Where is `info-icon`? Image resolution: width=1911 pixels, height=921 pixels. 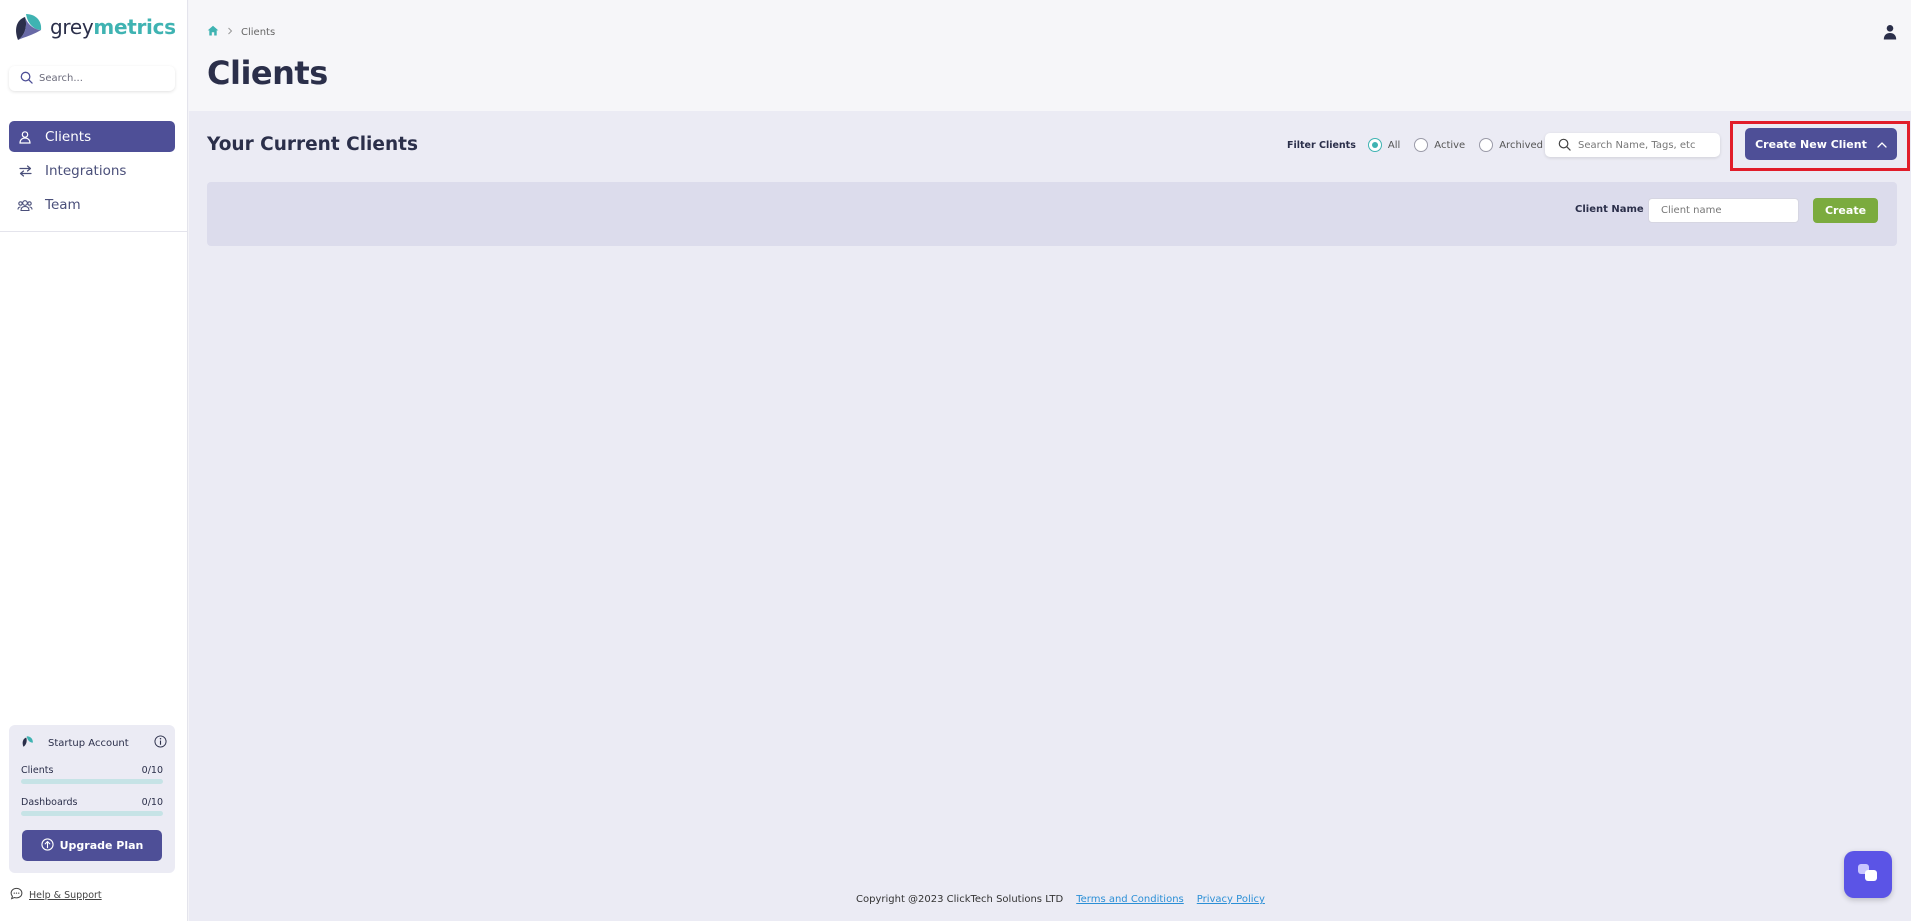 info-icon is located at coordinates (160, 743).